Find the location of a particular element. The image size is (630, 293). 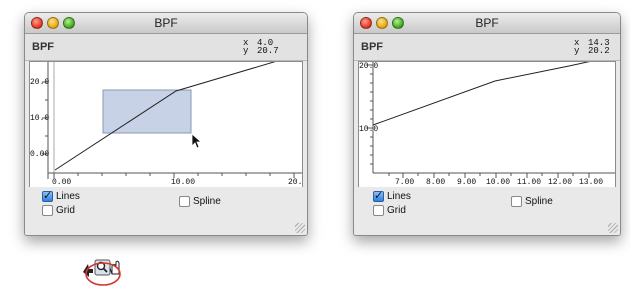

zoom-selection-rect is located at coordinates (147, 111).